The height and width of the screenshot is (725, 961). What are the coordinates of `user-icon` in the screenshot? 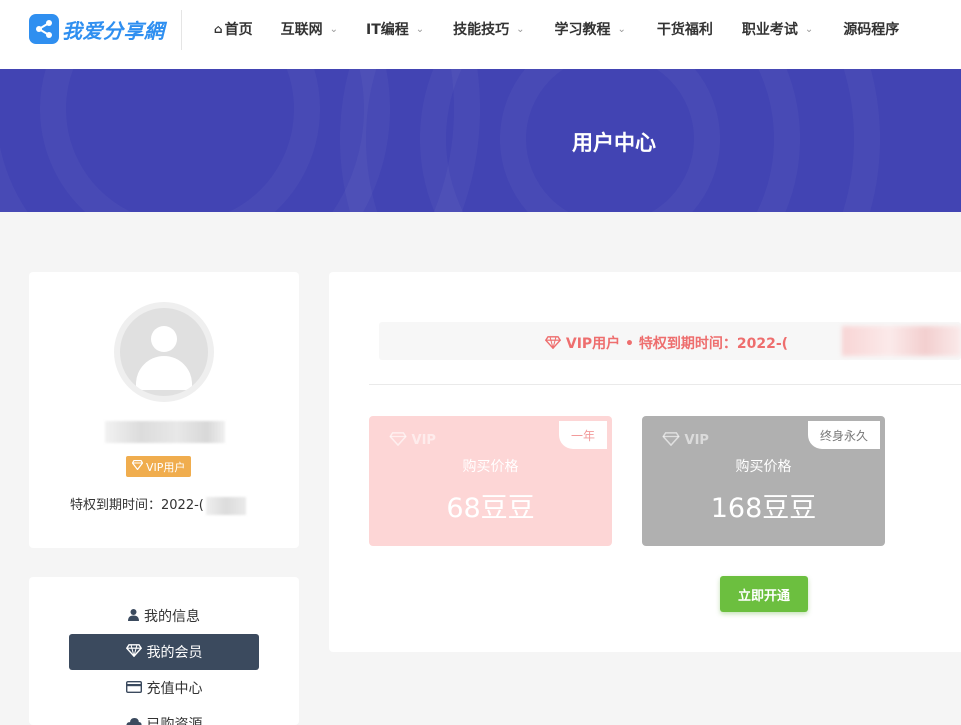 It's located at (133, 616).